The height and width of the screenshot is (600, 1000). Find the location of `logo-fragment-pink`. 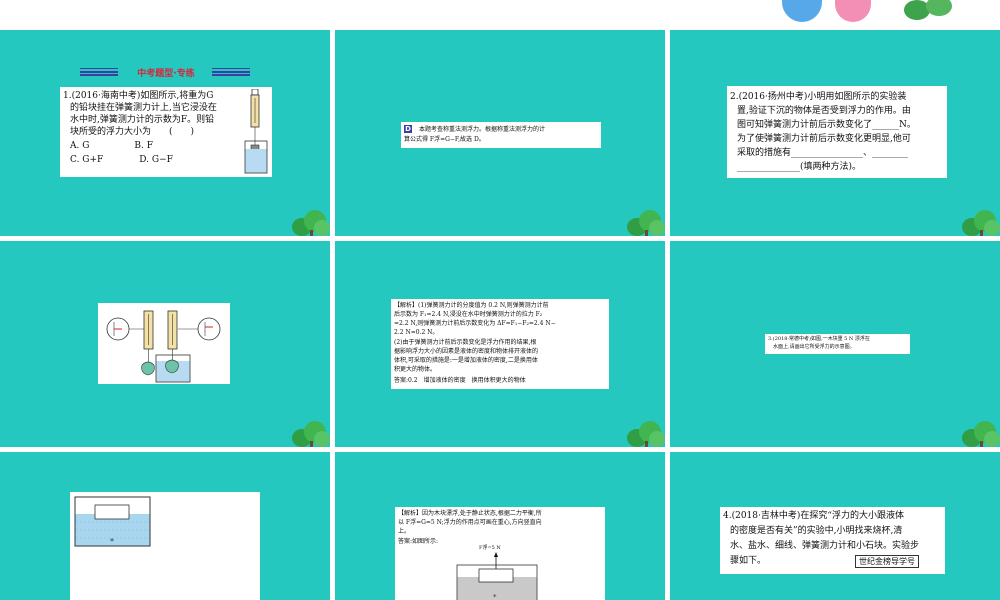

logo-fragment-pink is located at coordinates (853, 11).